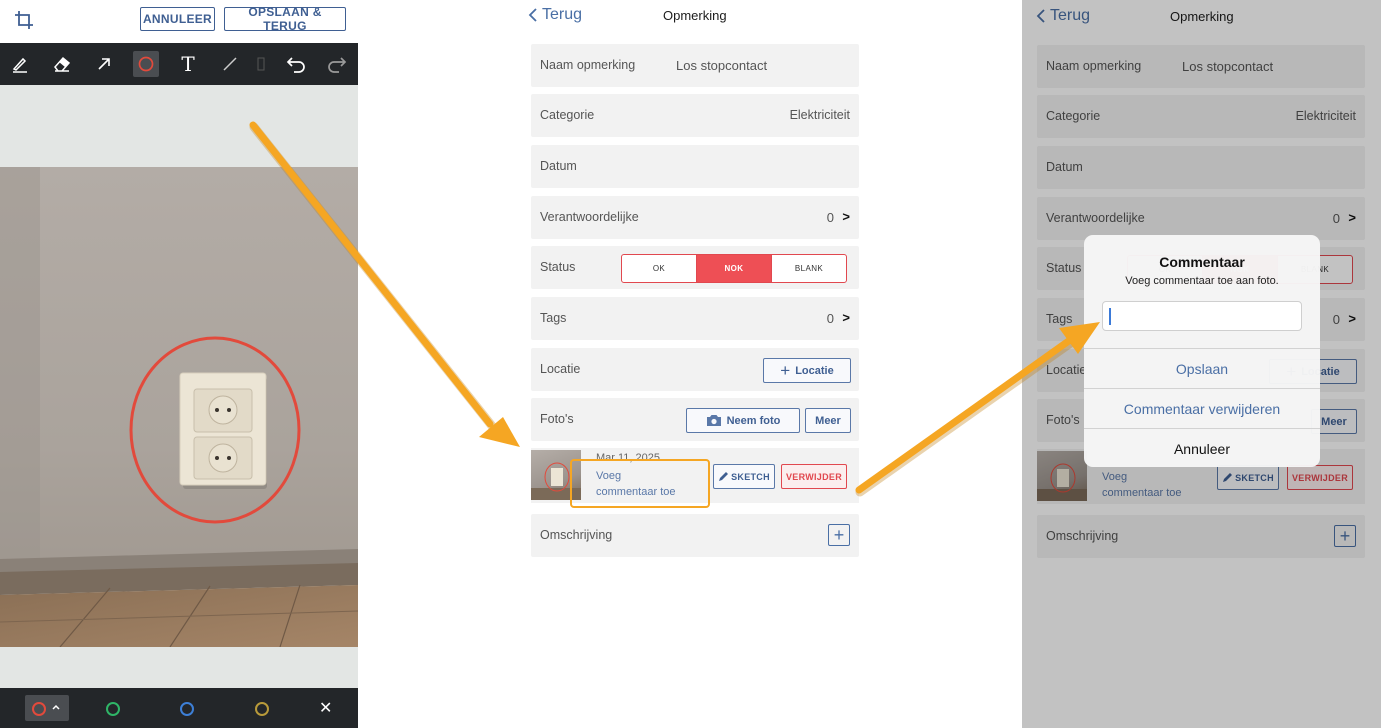 The width and height of the screenshot is (1381, 728). I want to click on arrow-left-to-form, so click(384, 284).